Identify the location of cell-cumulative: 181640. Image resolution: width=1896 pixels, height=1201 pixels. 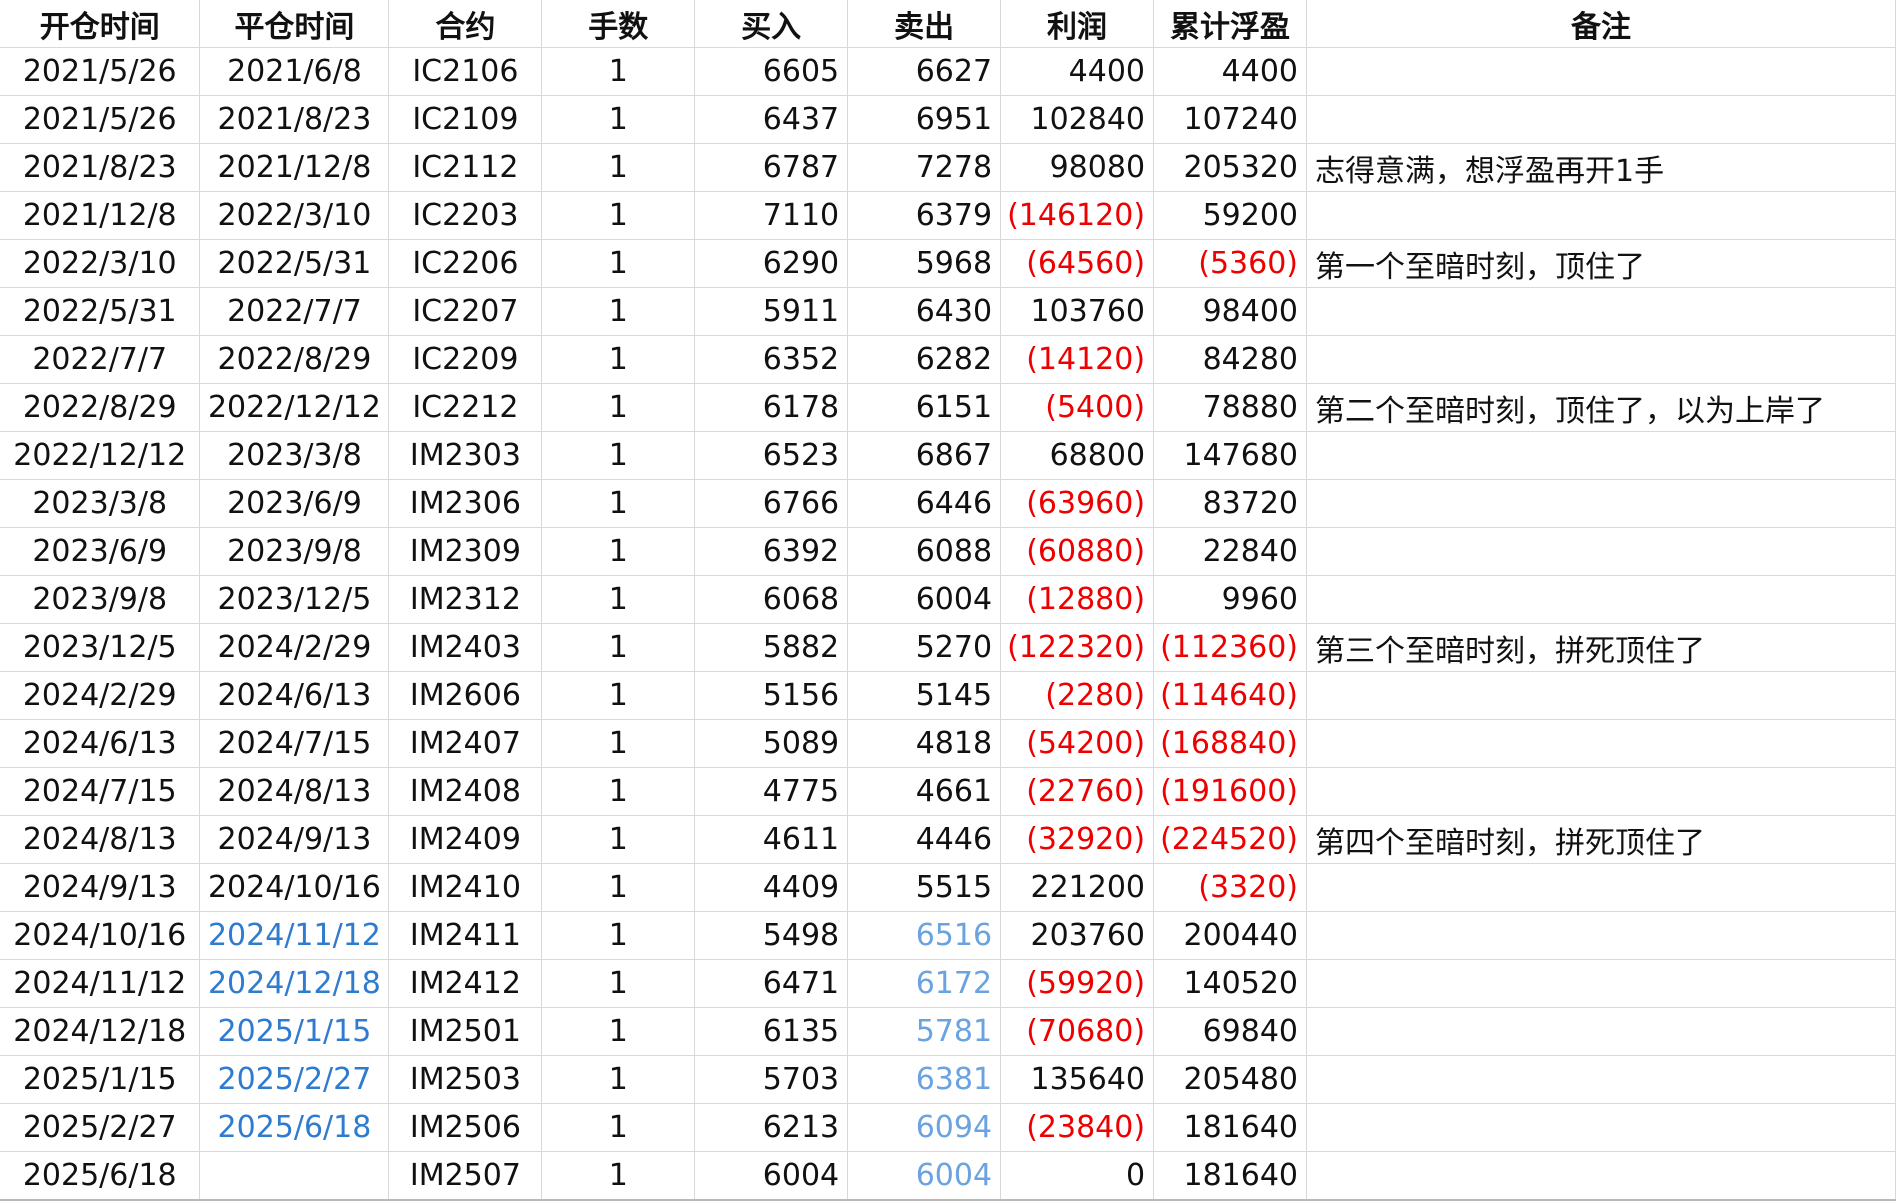
(1230, 1176).